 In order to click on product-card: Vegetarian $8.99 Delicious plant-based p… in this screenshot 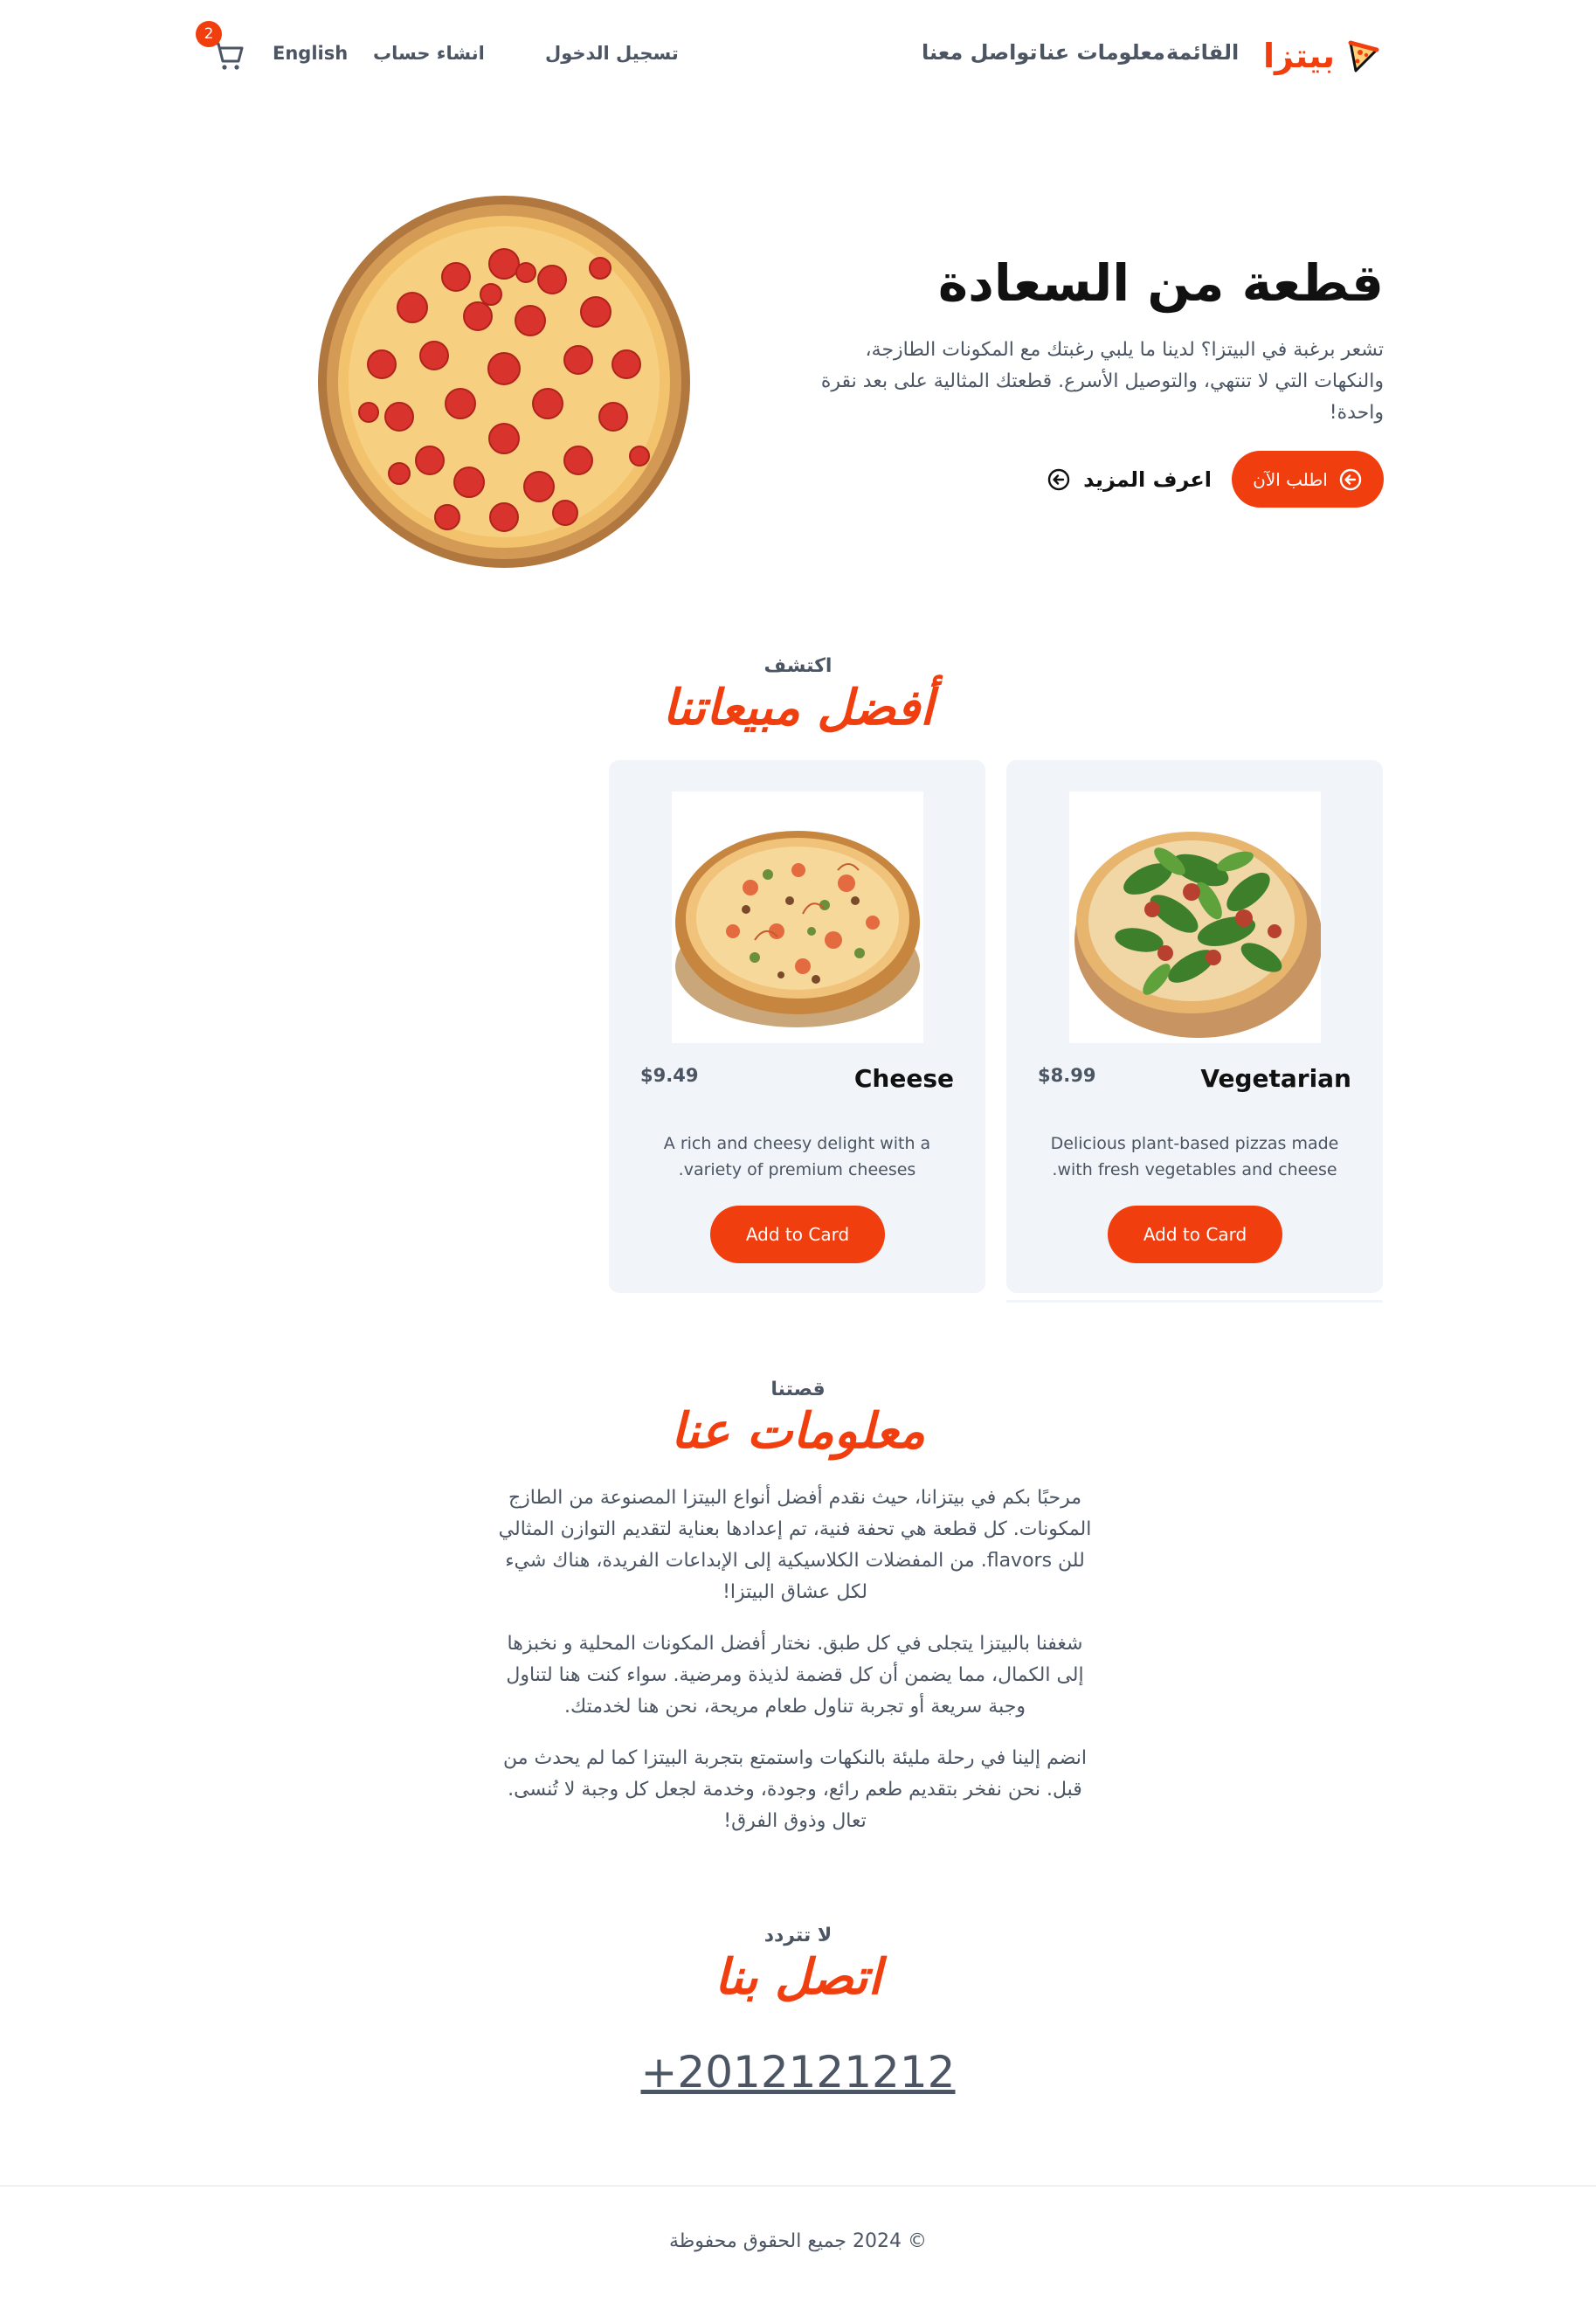, I will do `click(1194, 1026)`.